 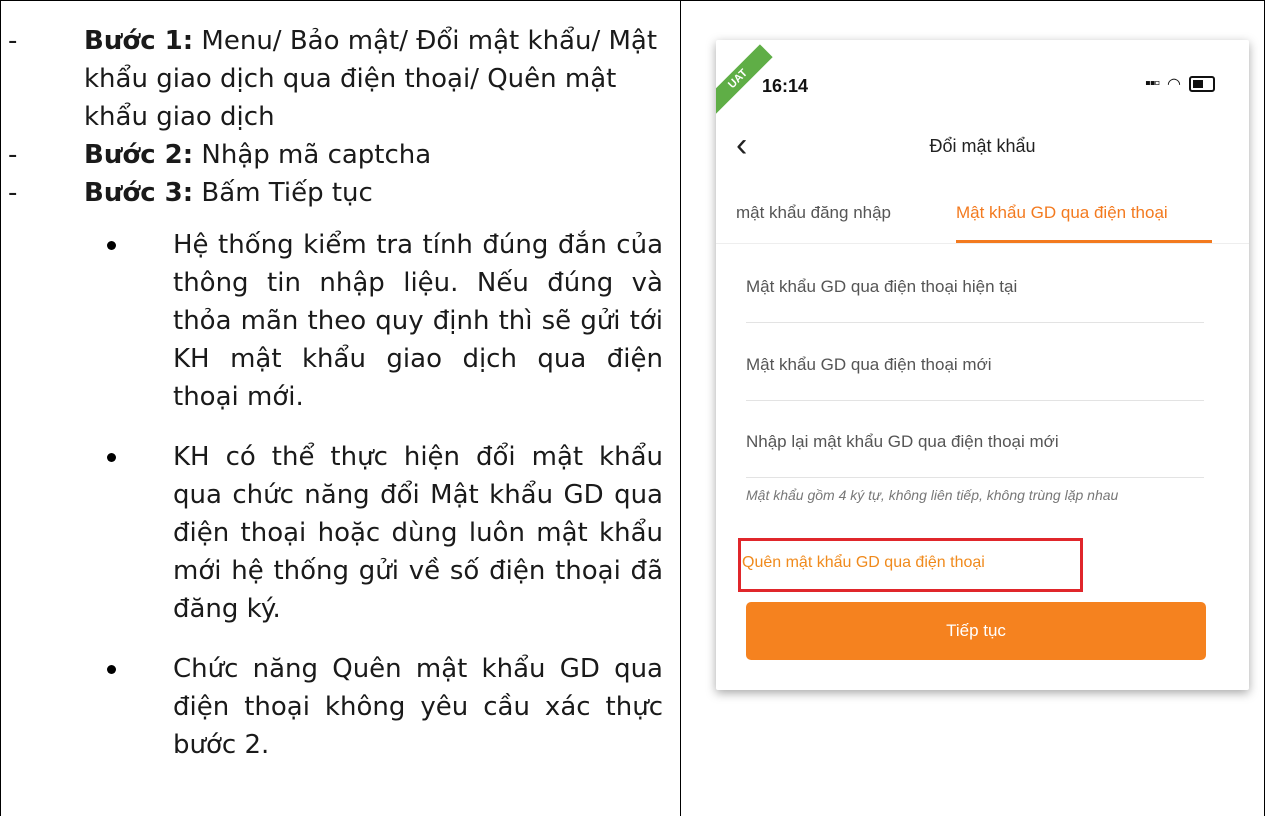 What do you see at coordinates (1084, 241) in the screenshot?
I see `active-tab-indicator` at bounding box center [1084, 241].